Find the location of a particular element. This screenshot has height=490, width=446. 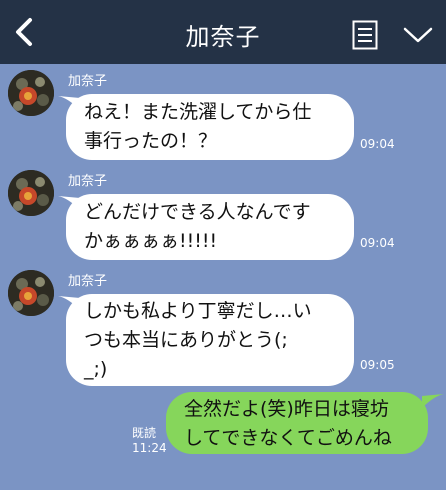

chat-title: 加奈子 is located at coordinates (223, 37).